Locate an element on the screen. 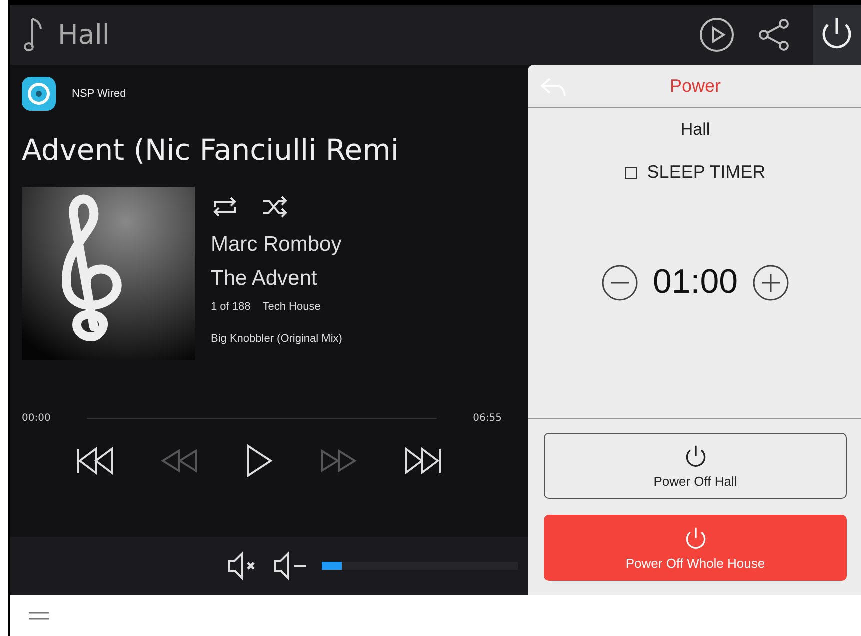 This screenshot has height=636, width=861. play-circle-icon is located at coordinates (717, 35).